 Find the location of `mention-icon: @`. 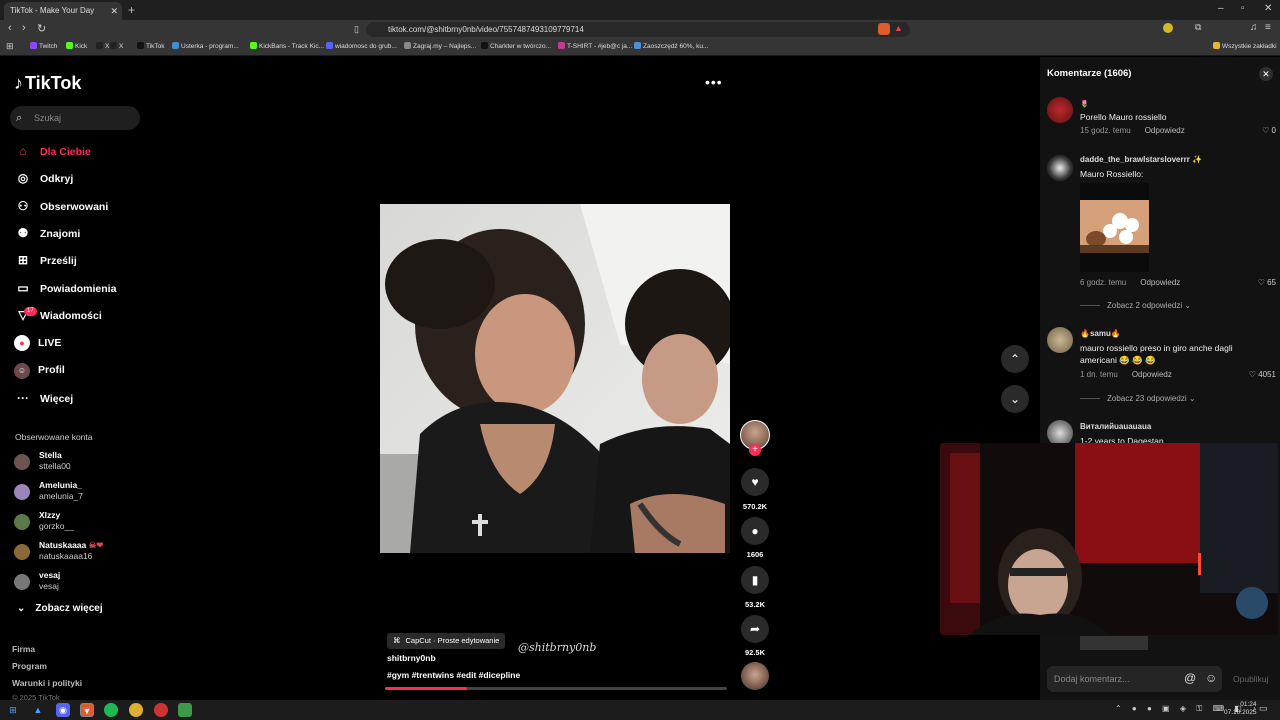

mention-icon: @ is located at coordinates (1190, 678).